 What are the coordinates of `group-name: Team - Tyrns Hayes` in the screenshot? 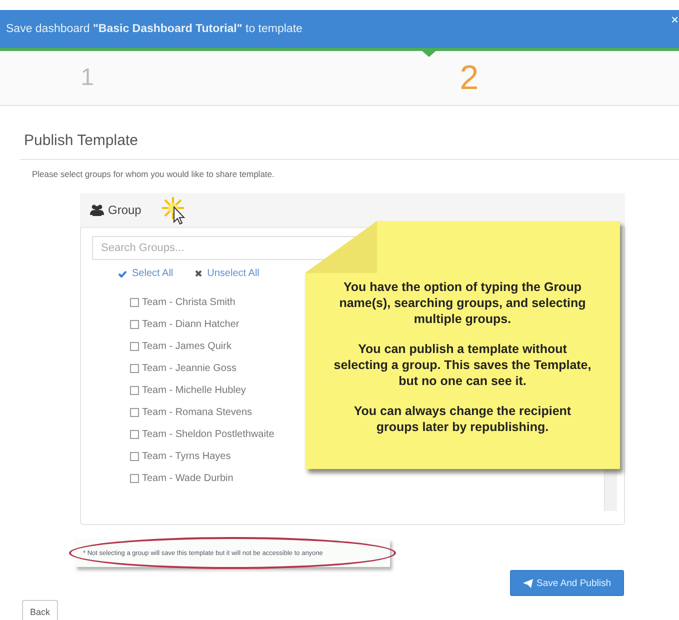 It's located at (186, 456).